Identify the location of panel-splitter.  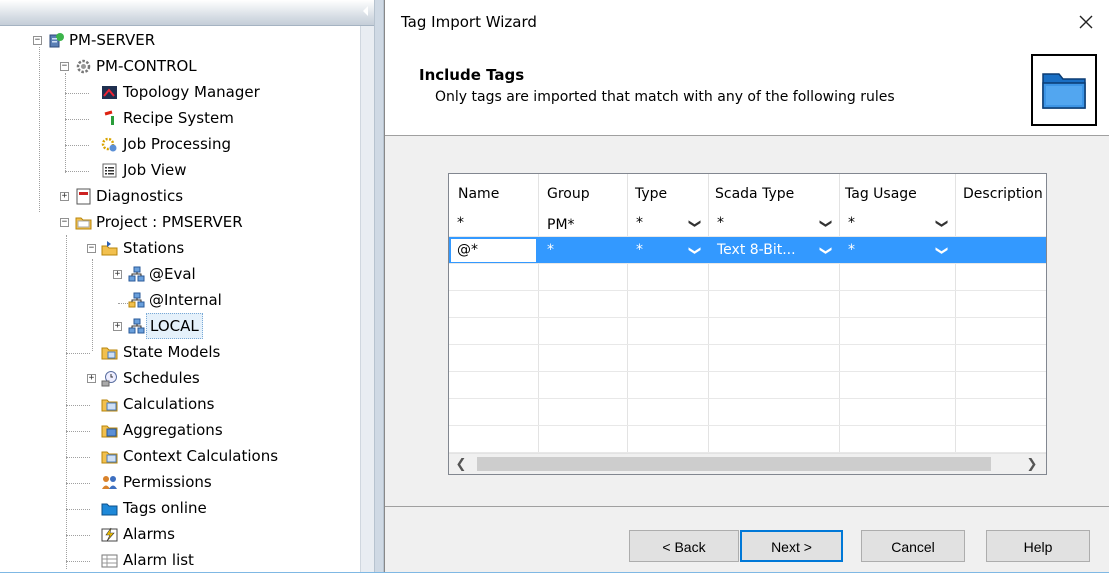
(379, 286).